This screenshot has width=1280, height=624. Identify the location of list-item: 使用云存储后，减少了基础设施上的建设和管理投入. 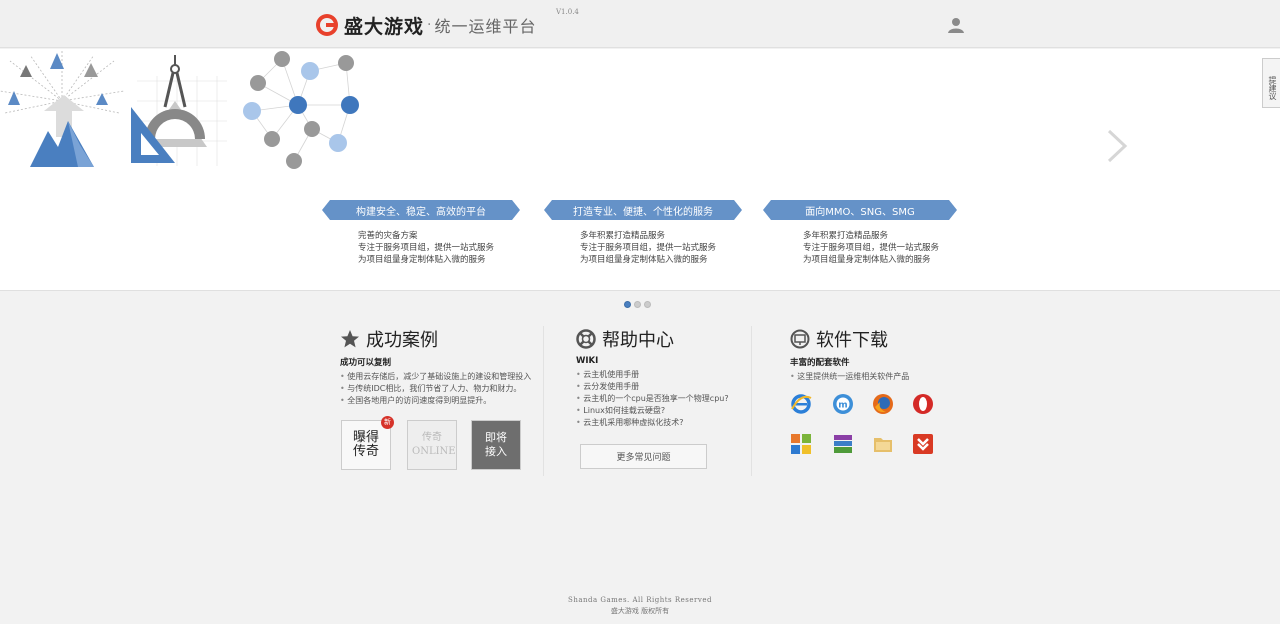
(440, 377).